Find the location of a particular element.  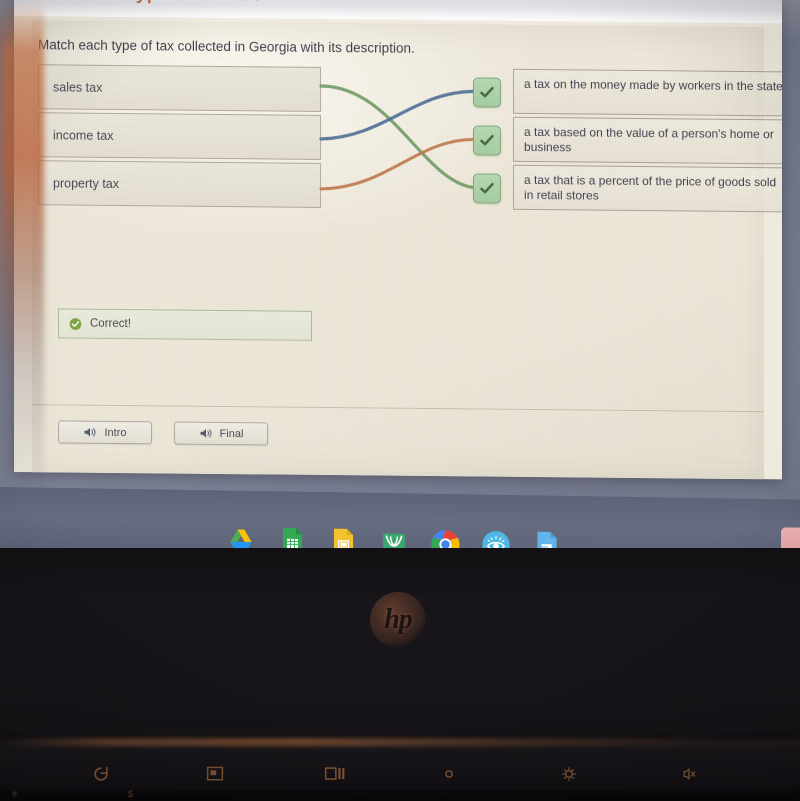

key-brightness-up is located at coordinates (569, 774).